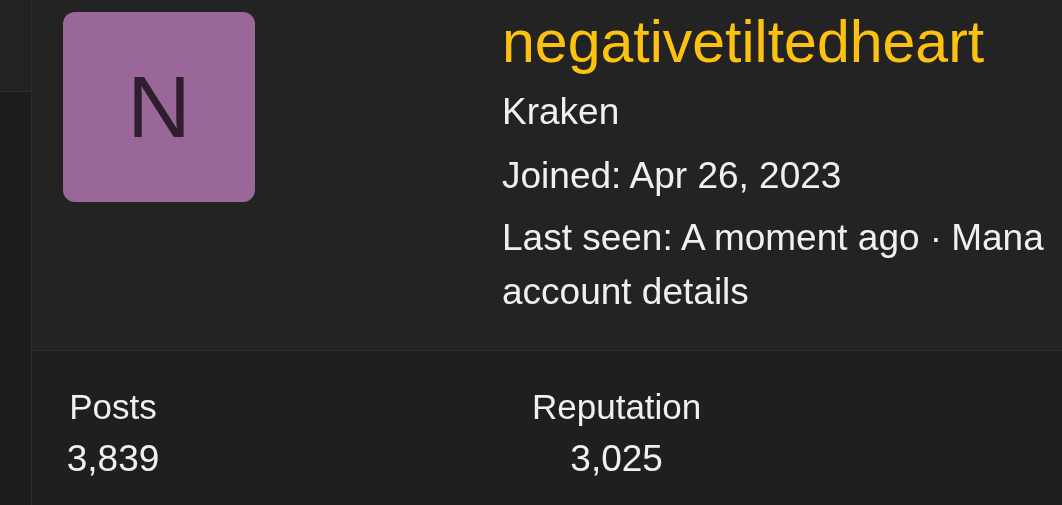 The width and height of the screenshot is (1062, 505). What do you see at coordinates (617, 407) in the screenshot?
I see `stat-label: Reputation` at bounding box center [617, 407].